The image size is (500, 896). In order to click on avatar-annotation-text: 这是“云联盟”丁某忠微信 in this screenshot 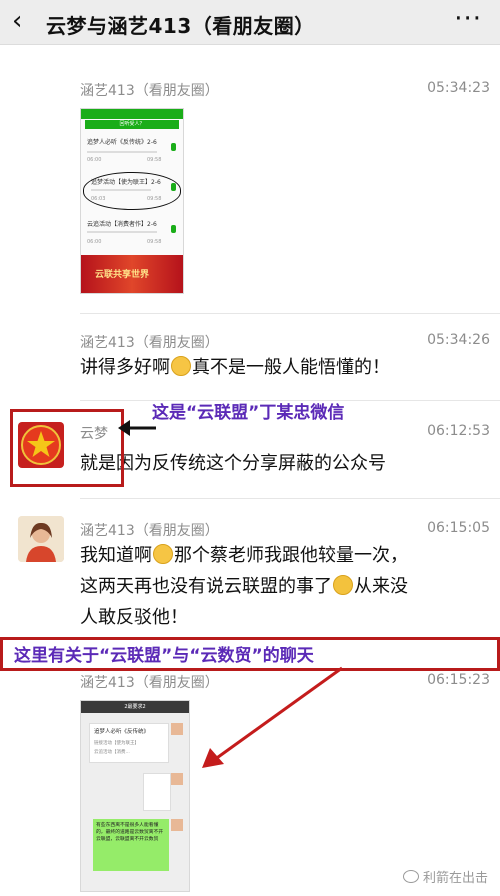, I will do `click(248, 413)`.